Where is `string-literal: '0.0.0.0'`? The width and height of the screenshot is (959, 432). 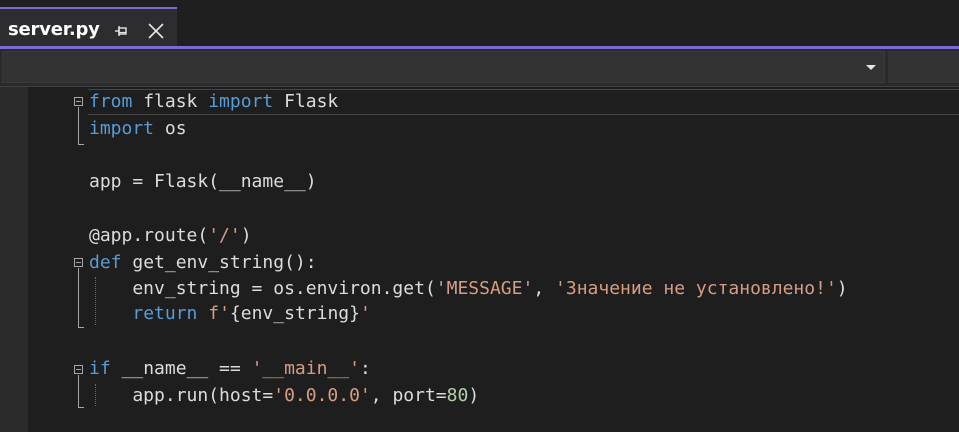 string-literal: '0.0.0.0' is located at coordinates (322, 395).